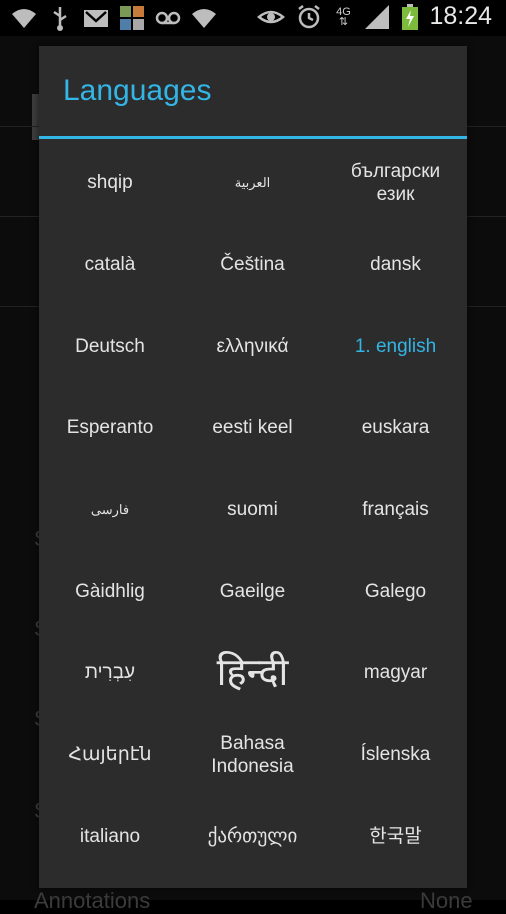 The height and width of the screenshot is (914, 506). I want to click on language-item: Esperanto, so click(110, 428).